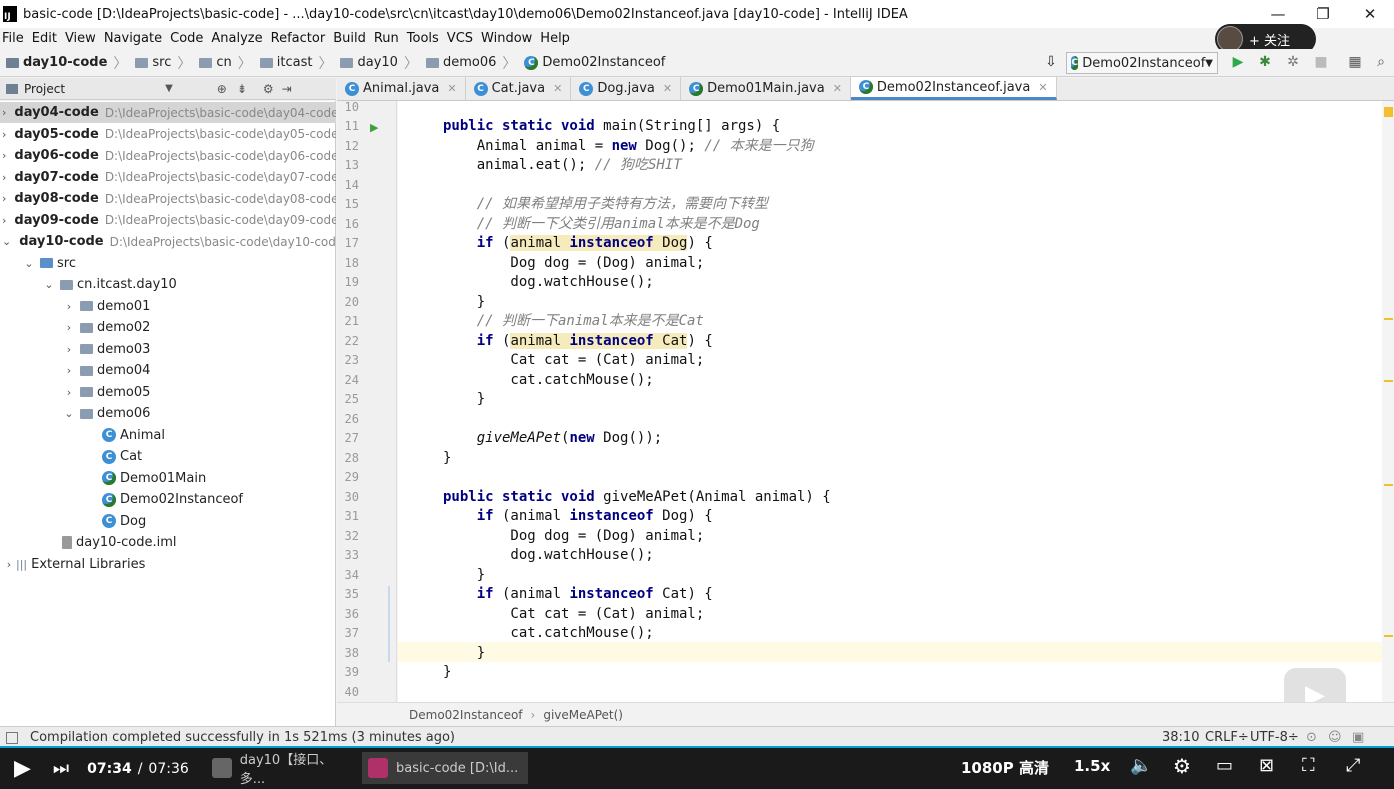 The image size is (1394, 789). Describe the element at coordinates (1005, 767) in the screenshot. I see `quality-button: 1080P 高清` at that location.